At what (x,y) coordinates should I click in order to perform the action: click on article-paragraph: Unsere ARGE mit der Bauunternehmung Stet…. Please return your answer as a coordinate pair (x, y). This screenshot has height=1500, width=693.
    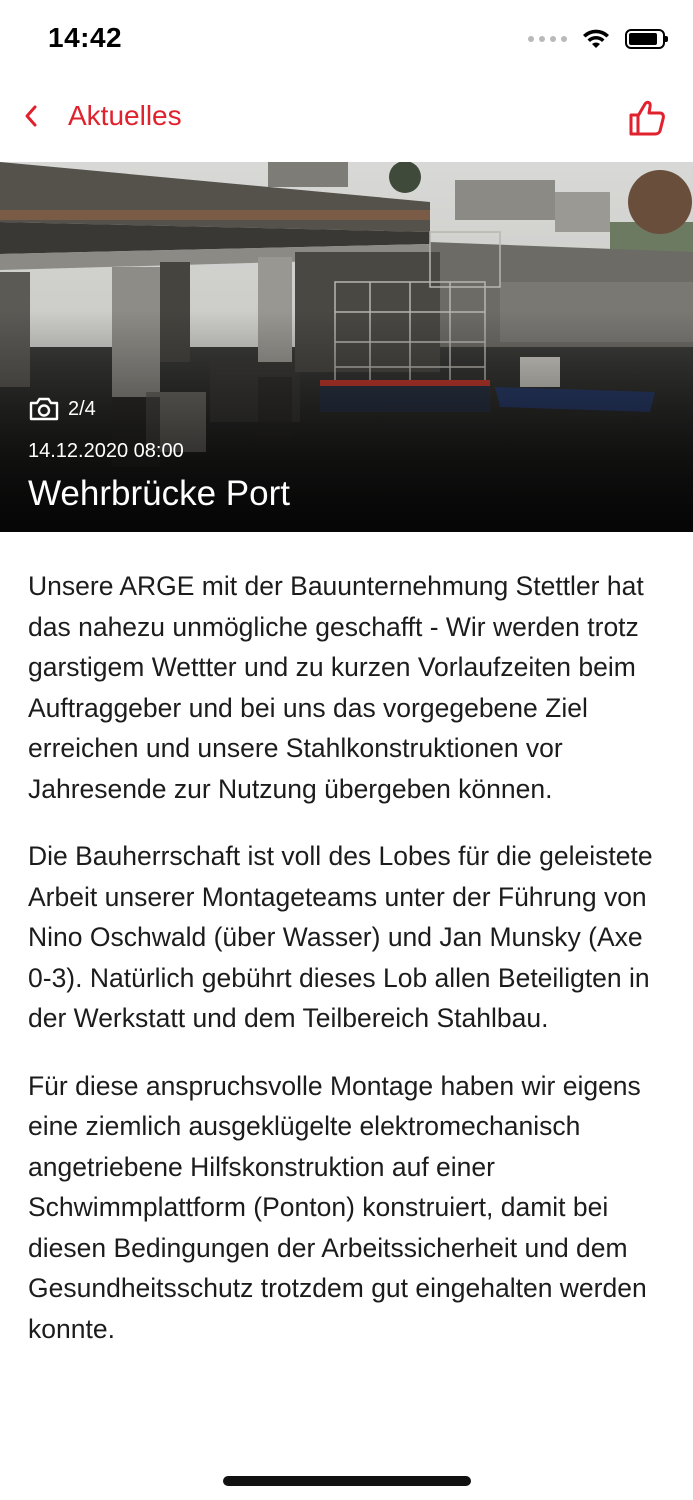
    Looking at the image, I should click on (336, 687).